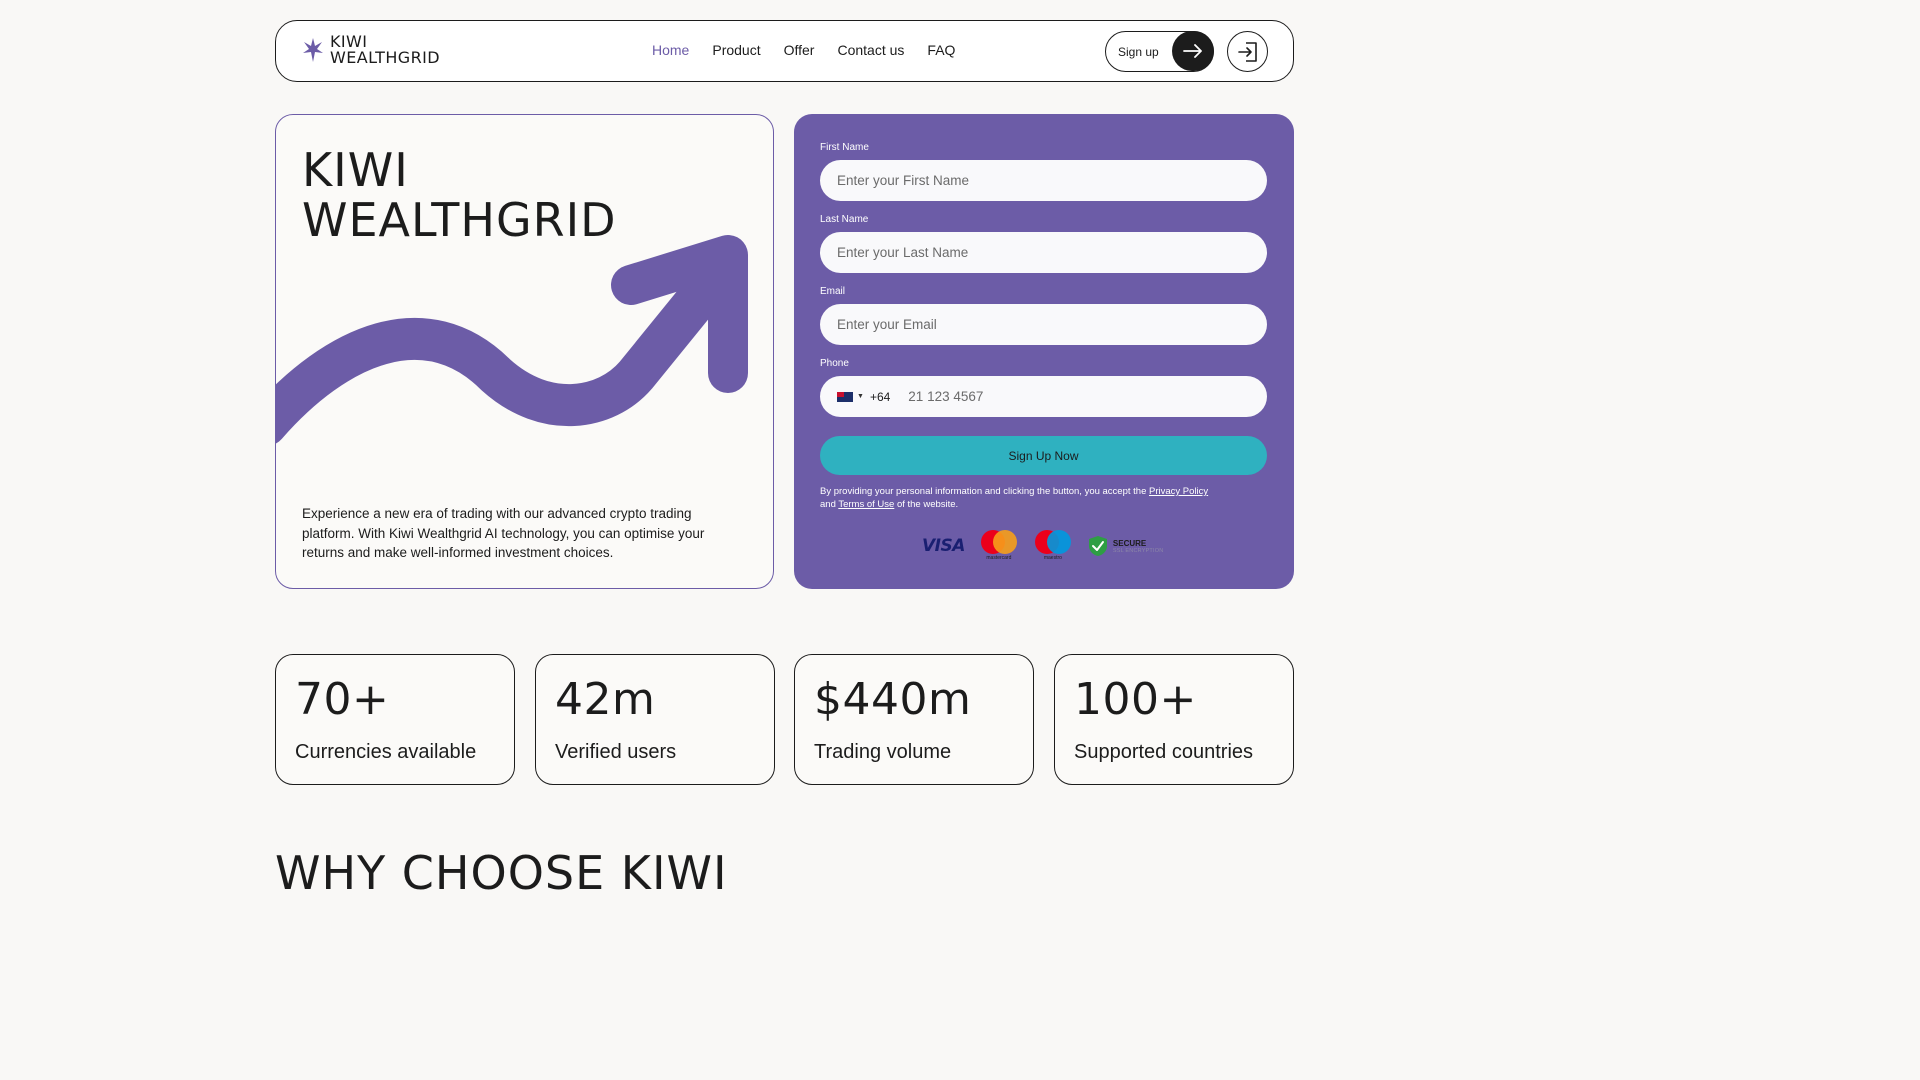 This screenshot has width=1920, height=1080. Describe the element at coordinates (605, 699) in the screenshot. I see `stat-value: 42m` at that location.